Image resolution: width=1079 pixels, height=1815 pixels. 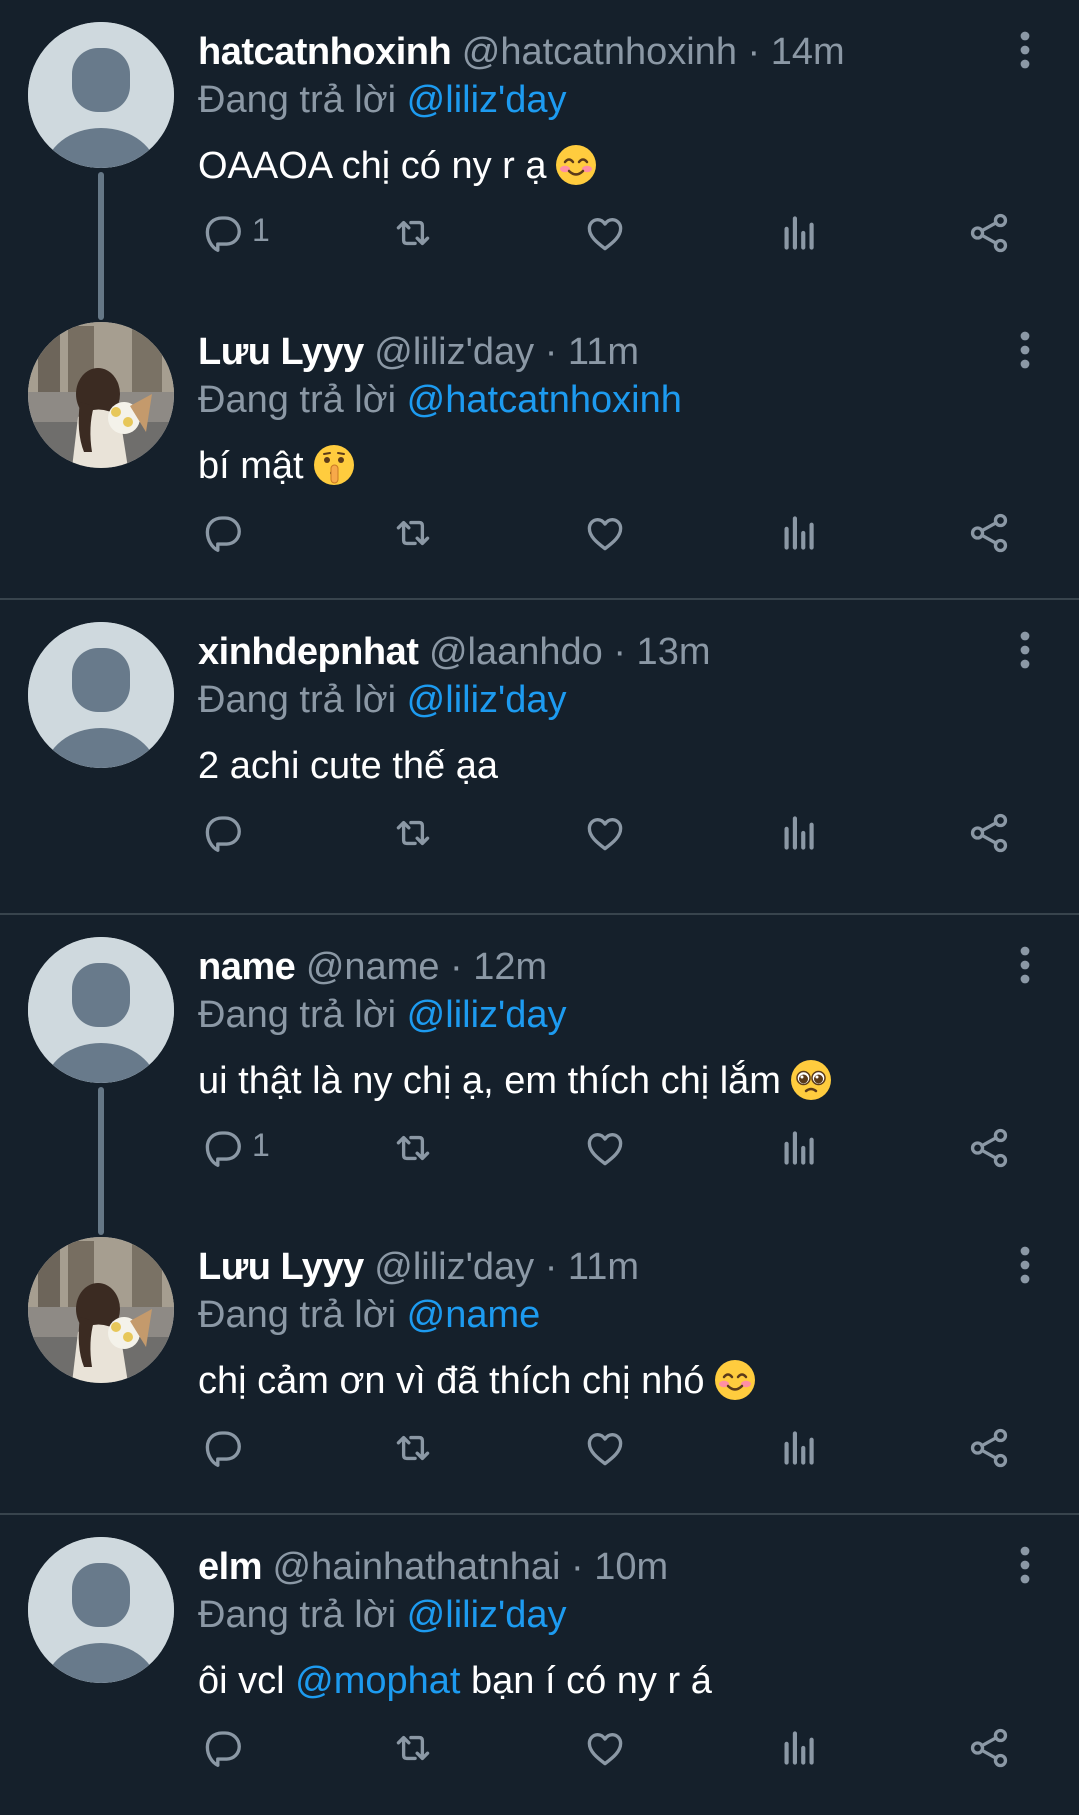 I want to click on tweet-text-after: bạn í có ny r á, so click(x=586, y=1681).